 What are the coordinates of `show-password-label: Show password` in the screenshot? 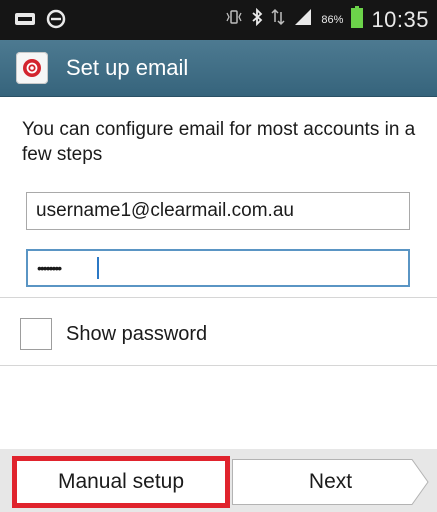 It's located at (136, 334).